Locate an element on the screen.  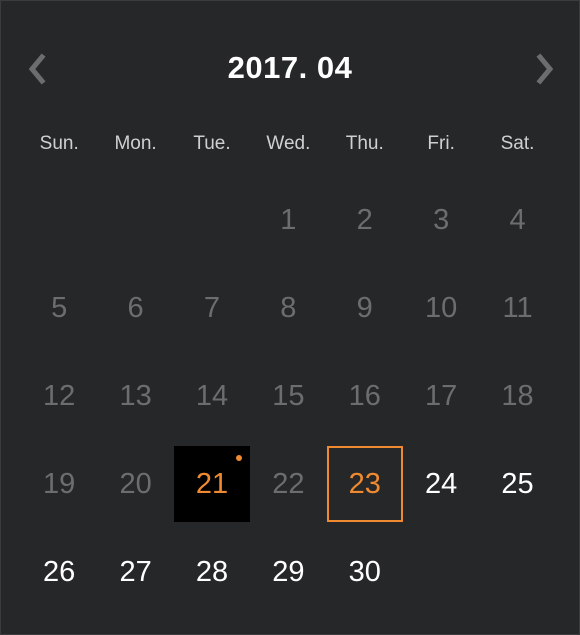
day-number: 20 is located at coordinates (135, 483).